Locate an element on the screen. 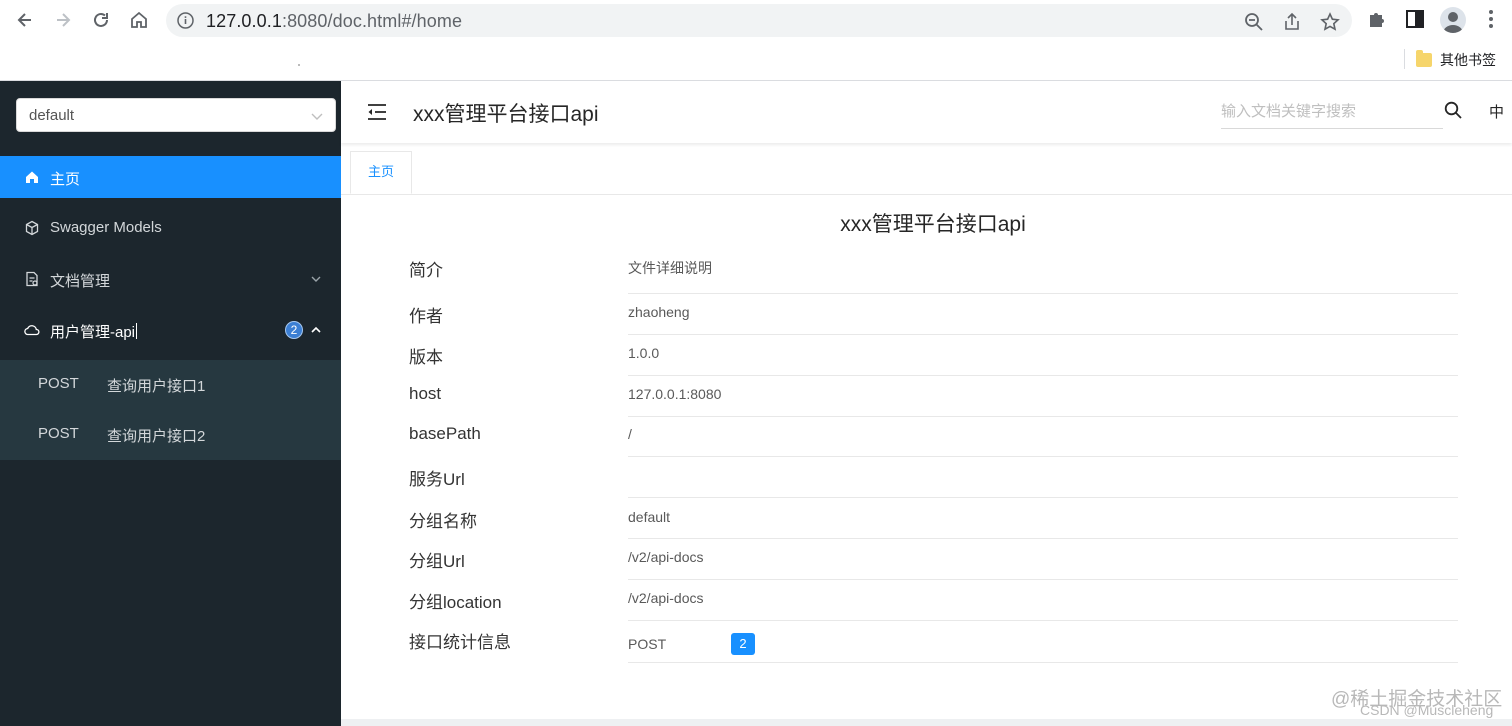 This screenshot has height=726, width=1512. profile-avatar is located at coordinates (1453, 20).